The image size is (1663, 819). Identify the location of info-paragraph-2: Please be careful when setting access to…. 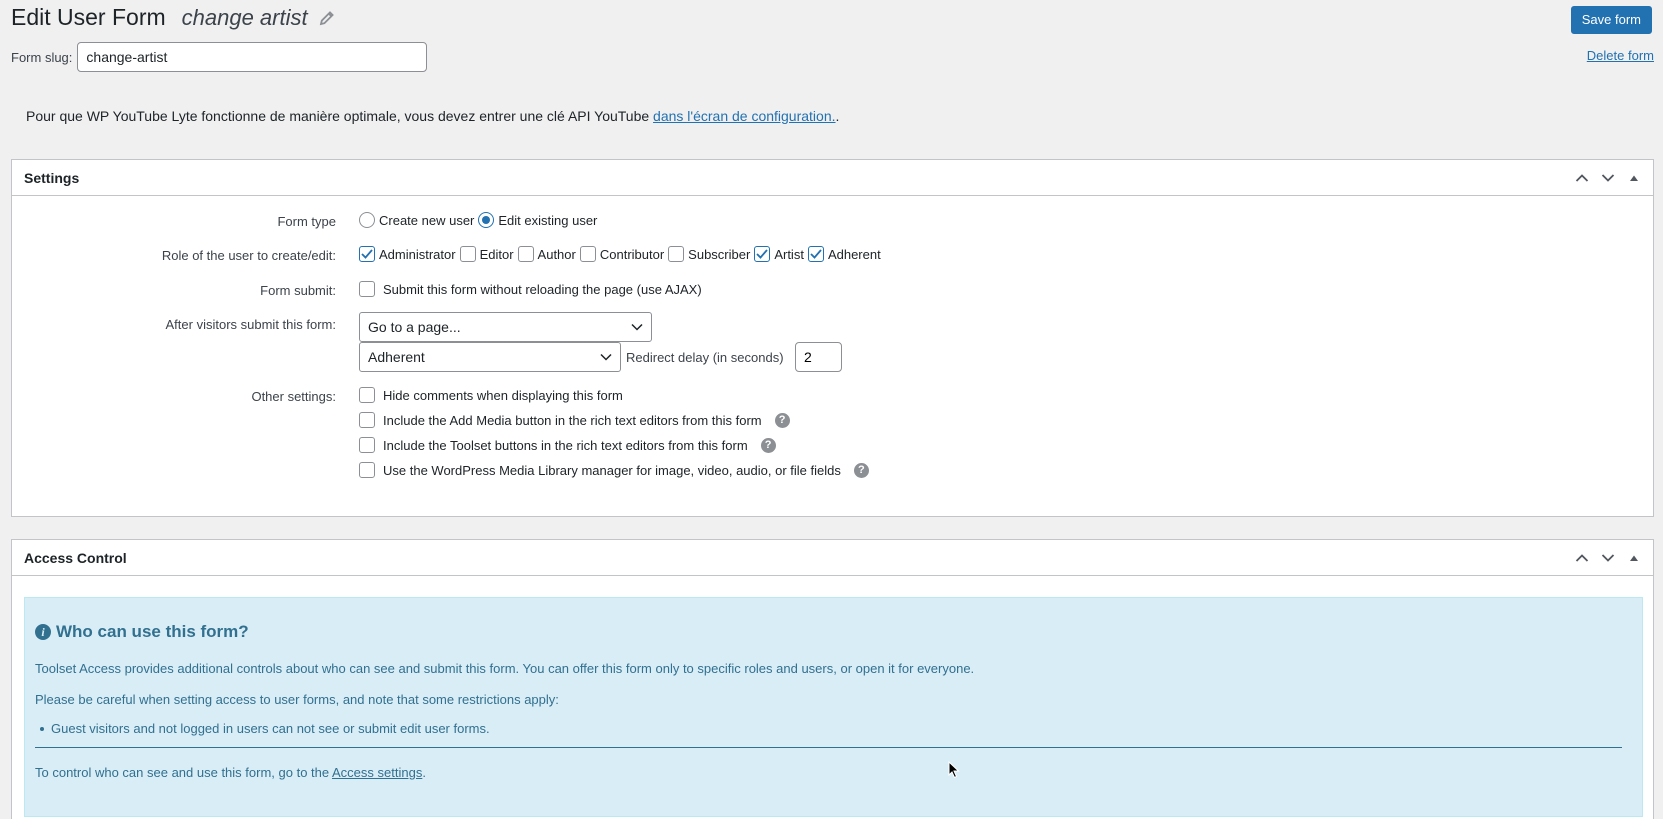
(297, 699).